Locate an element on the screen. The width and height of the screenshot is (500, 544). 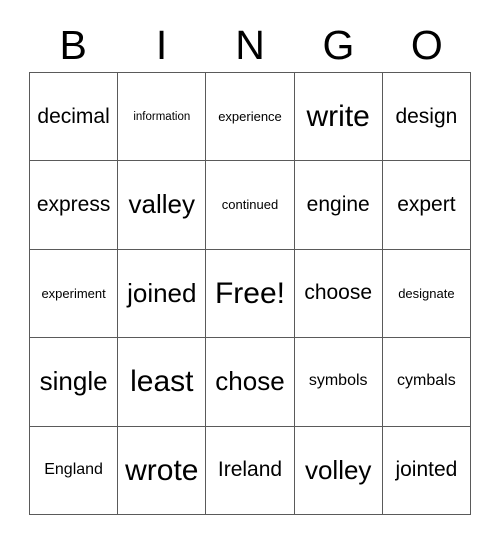
bingo-header-letter-g: G is located at coordinates (338, 44).